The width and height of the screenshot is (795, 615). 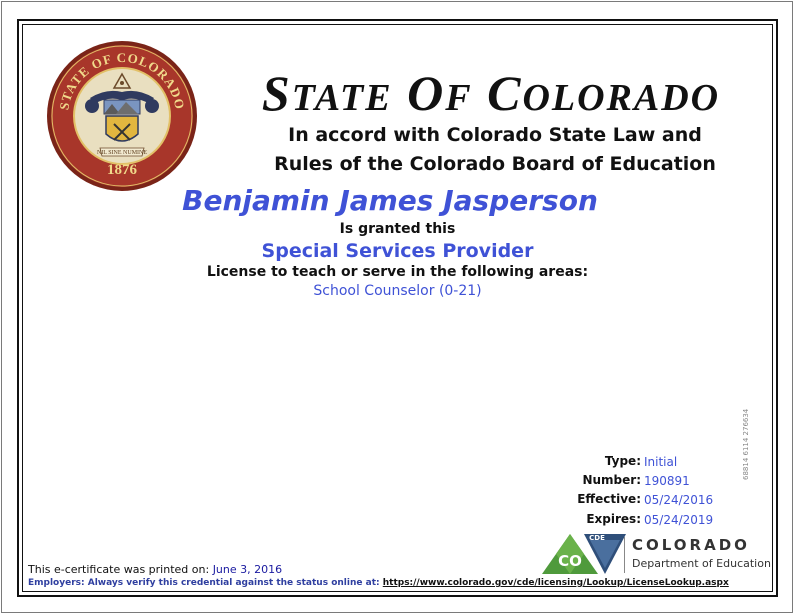 I want to click on accord-line-1: In accord with Colorado State Law and, so click(x=495, y=135).